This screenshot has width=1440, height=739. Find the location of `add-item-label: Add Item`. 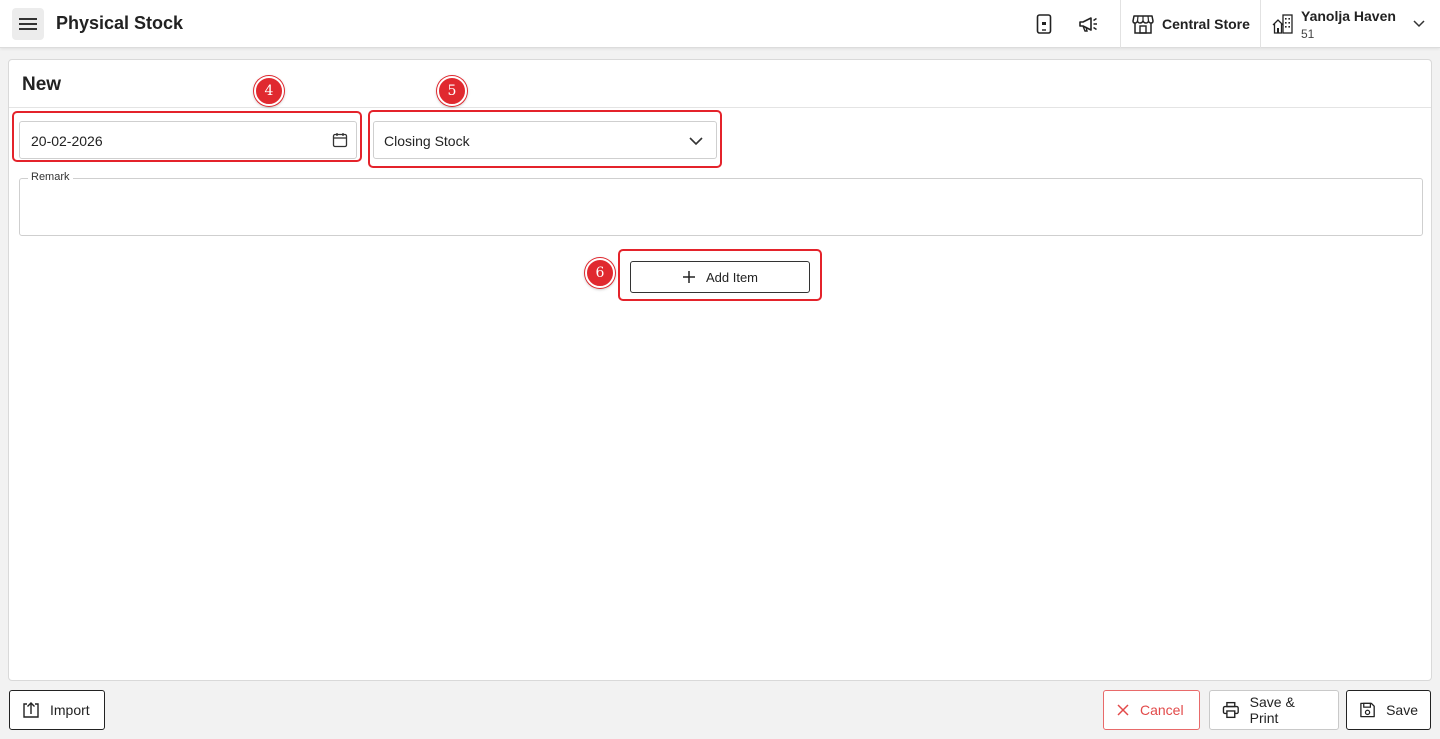

add-item-label: Add Item is located at coordinates (732, 277).